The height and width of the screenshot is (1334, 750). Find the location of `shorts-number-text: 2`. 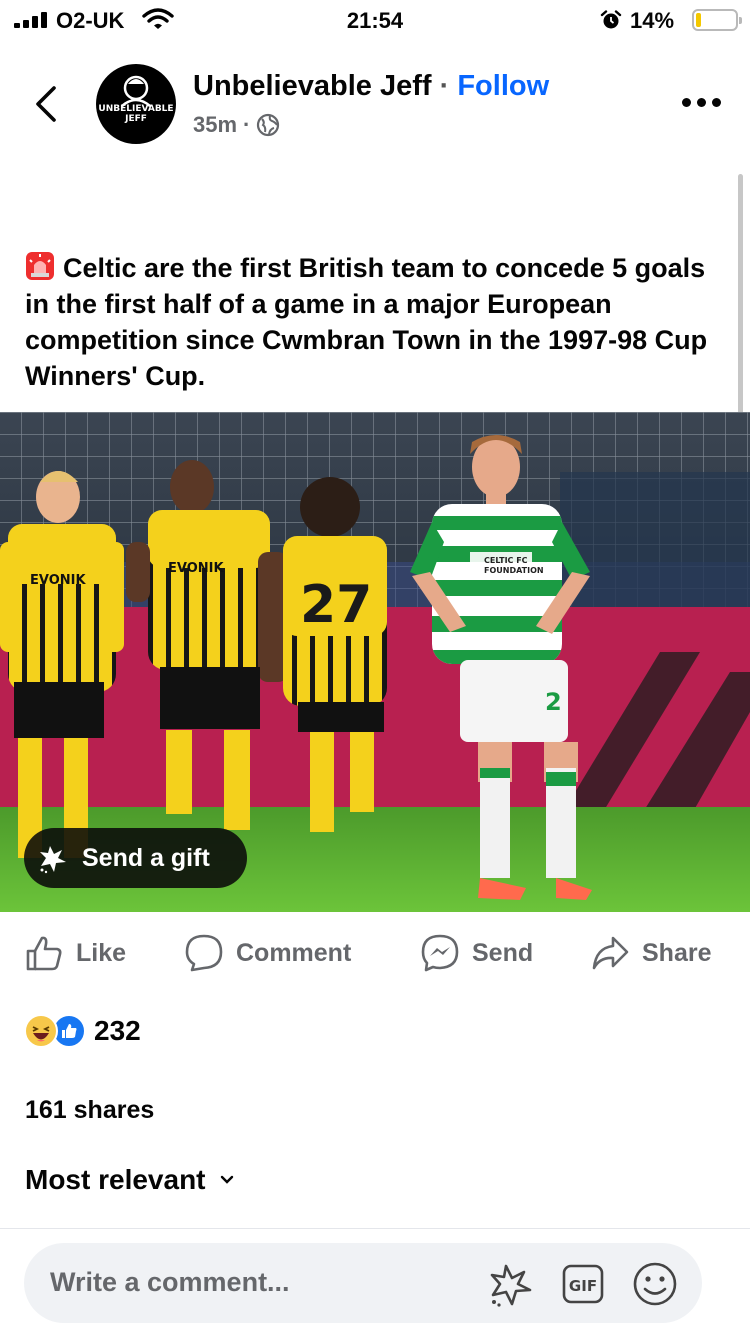

shorts-number-text: 2 is located at coordinates (553, 702).